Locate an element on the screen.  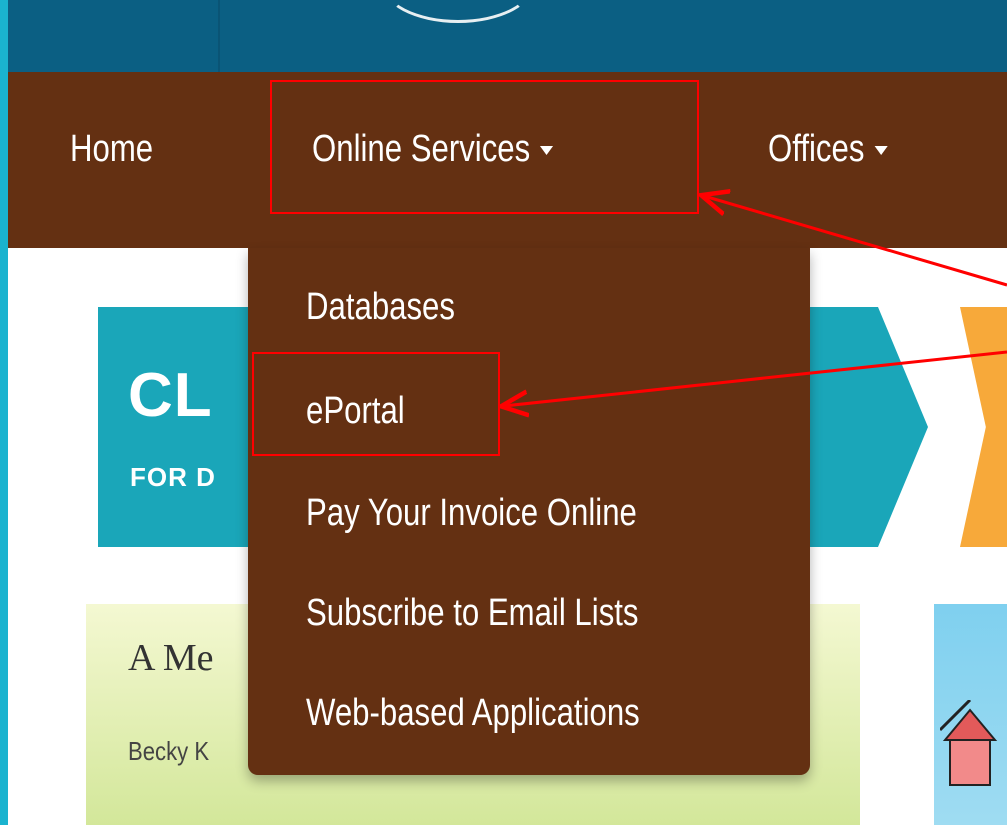
arrow-to-online-services is located at coordinates (855, 241).